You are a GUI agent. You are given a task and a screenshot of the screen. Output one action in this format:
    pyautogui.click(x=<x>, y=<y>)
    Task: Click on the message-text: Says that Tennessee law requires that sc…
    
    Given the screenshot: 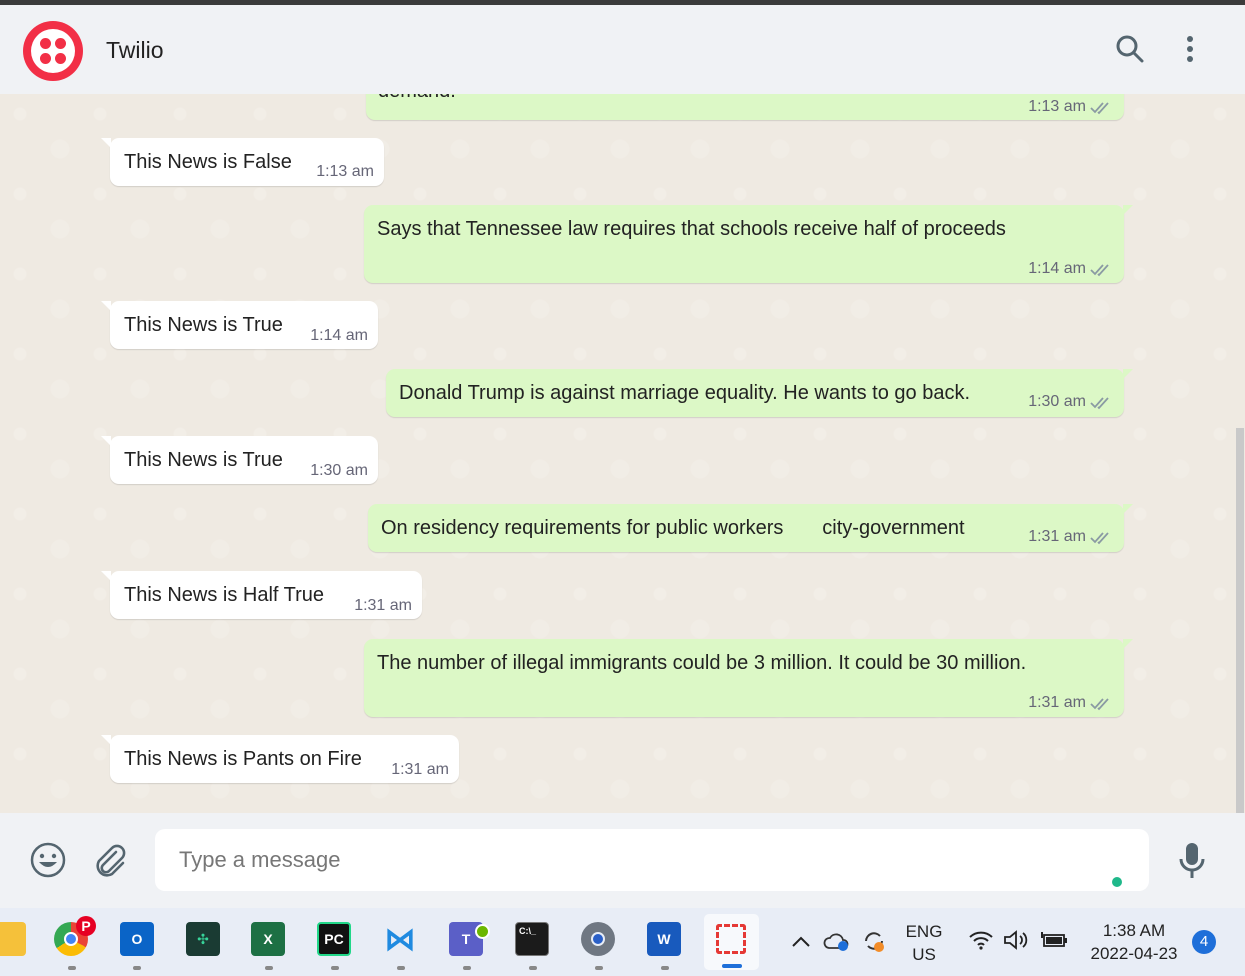 What is the action you would take?
    pyautogui.click(x=691, y=229)
    